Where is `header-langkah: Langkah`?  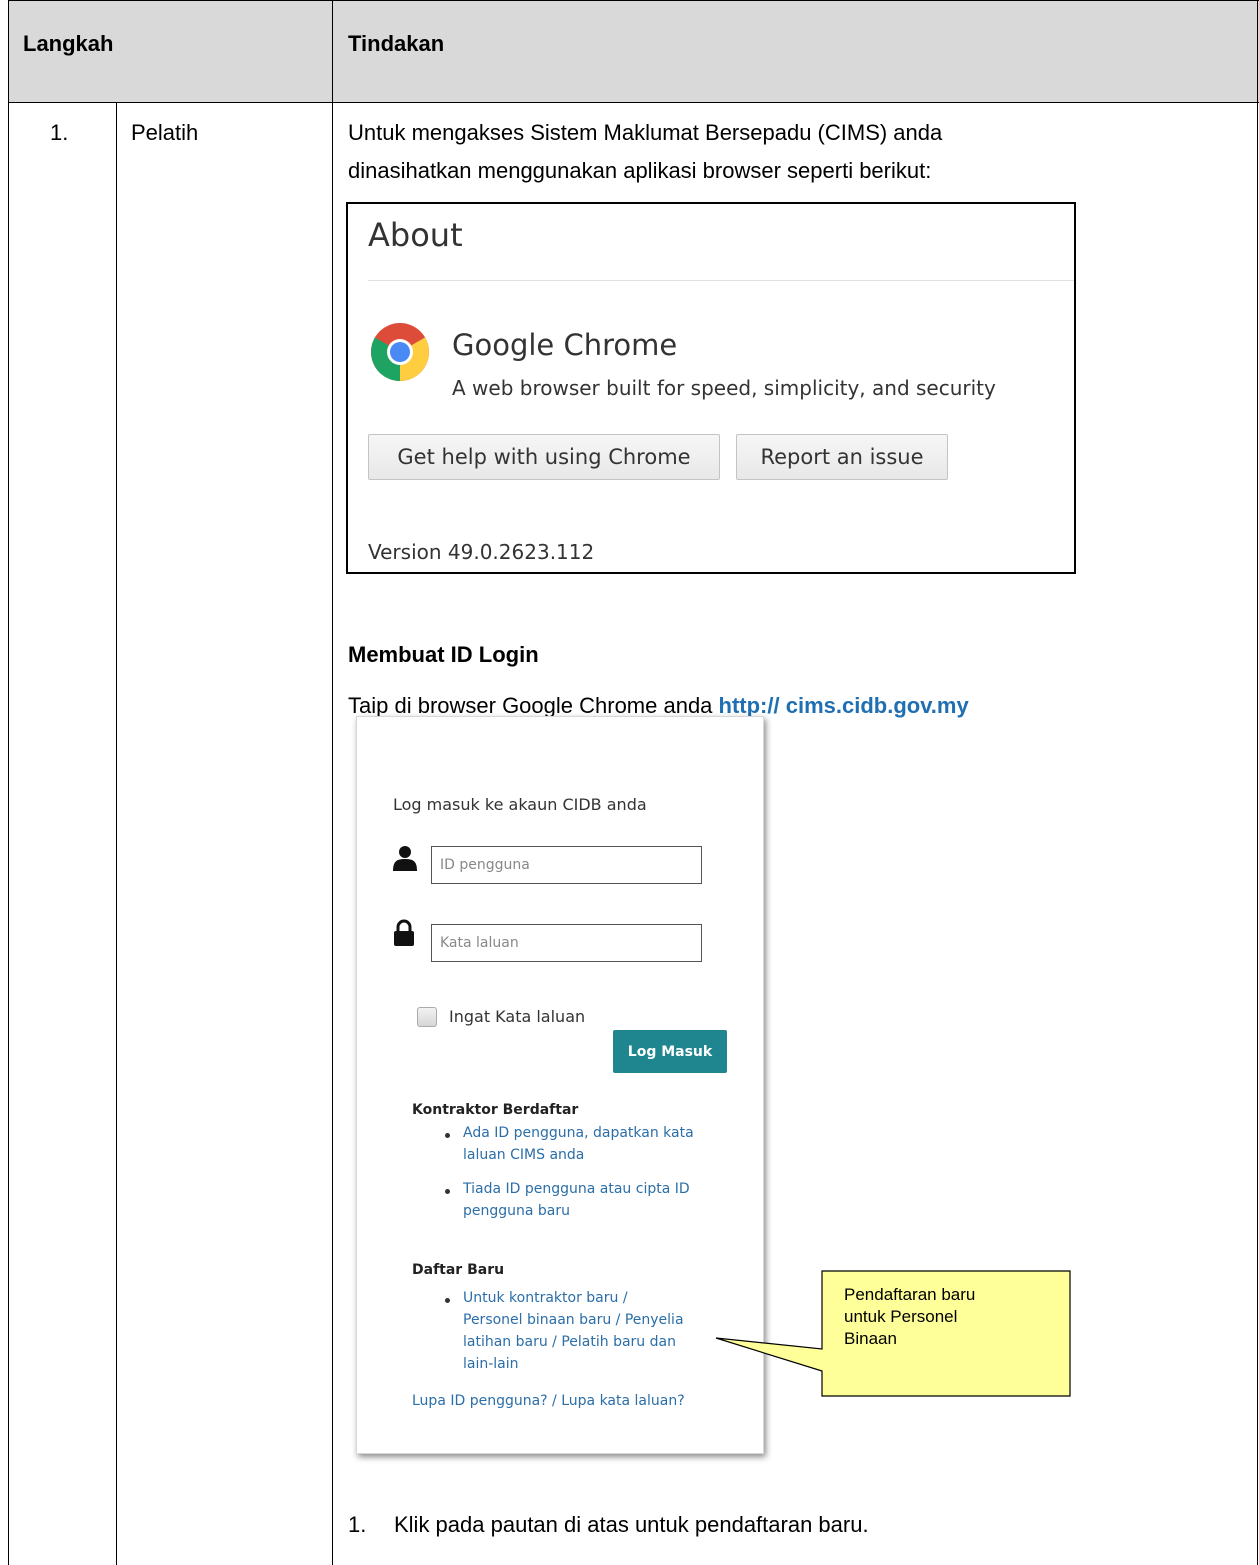 header-langkah: Langkah is located at coordinates (68, 43).